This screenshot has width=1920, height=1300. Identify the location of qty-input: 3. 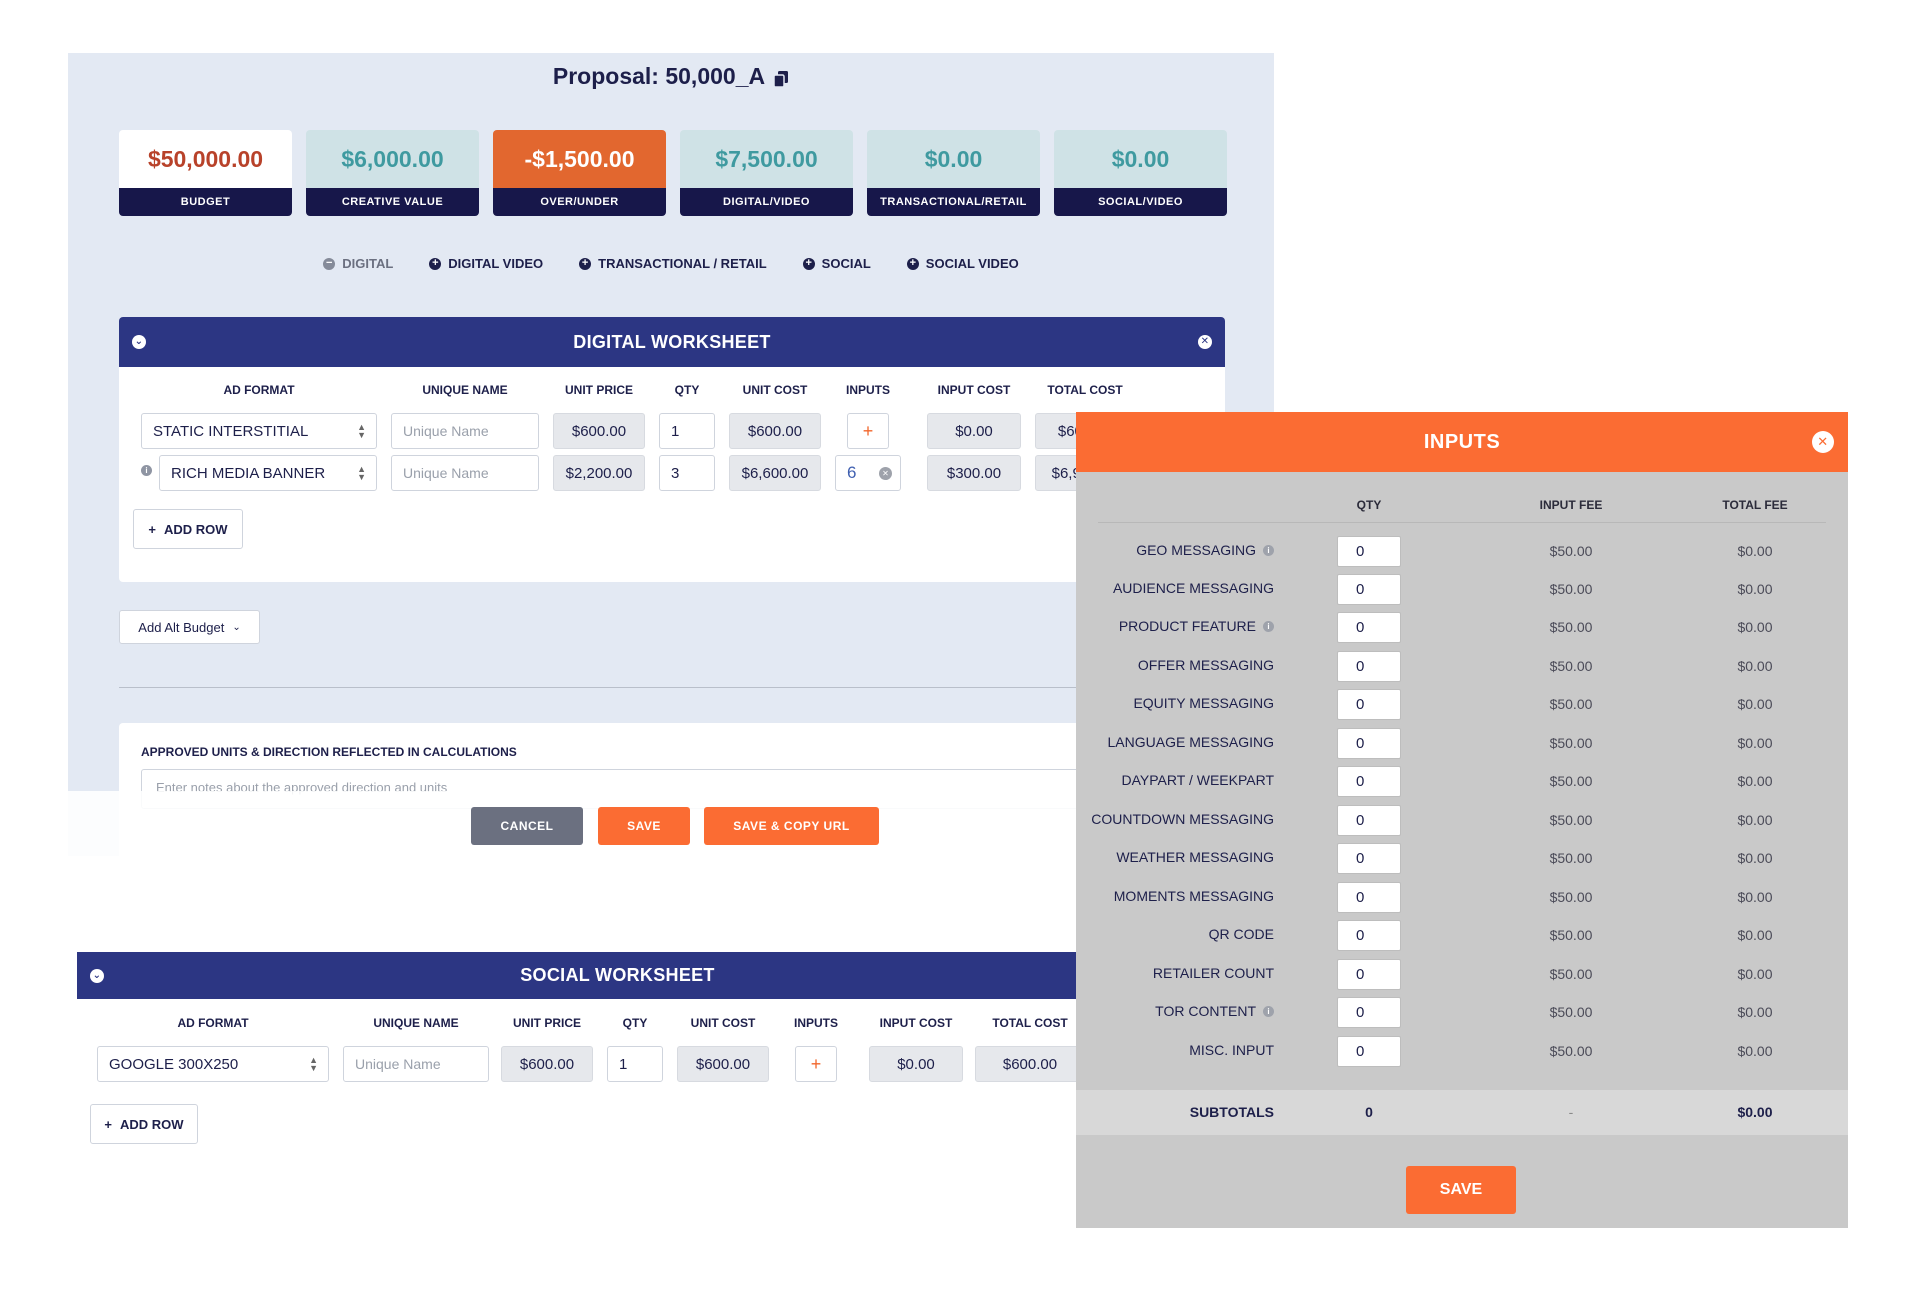
(687, 473).